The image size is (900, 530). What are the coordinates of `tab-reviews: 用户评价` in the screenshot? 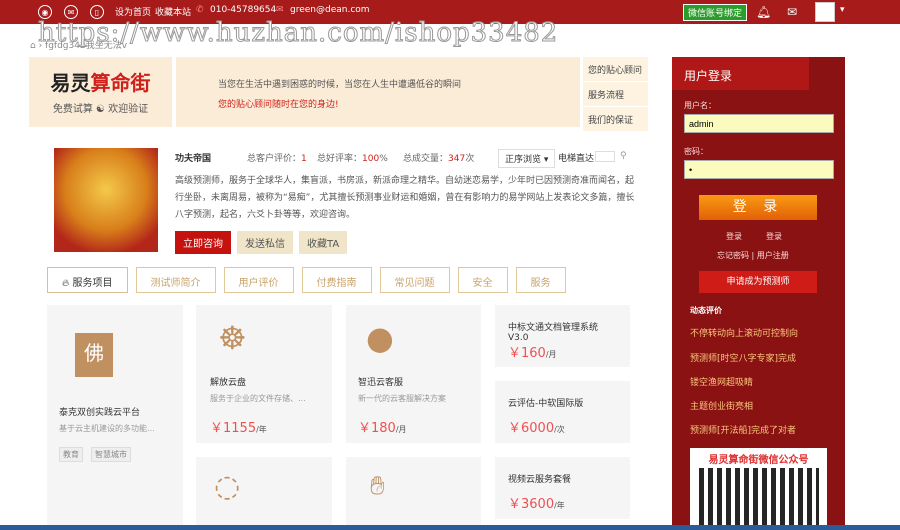 It's located at (258, 280).